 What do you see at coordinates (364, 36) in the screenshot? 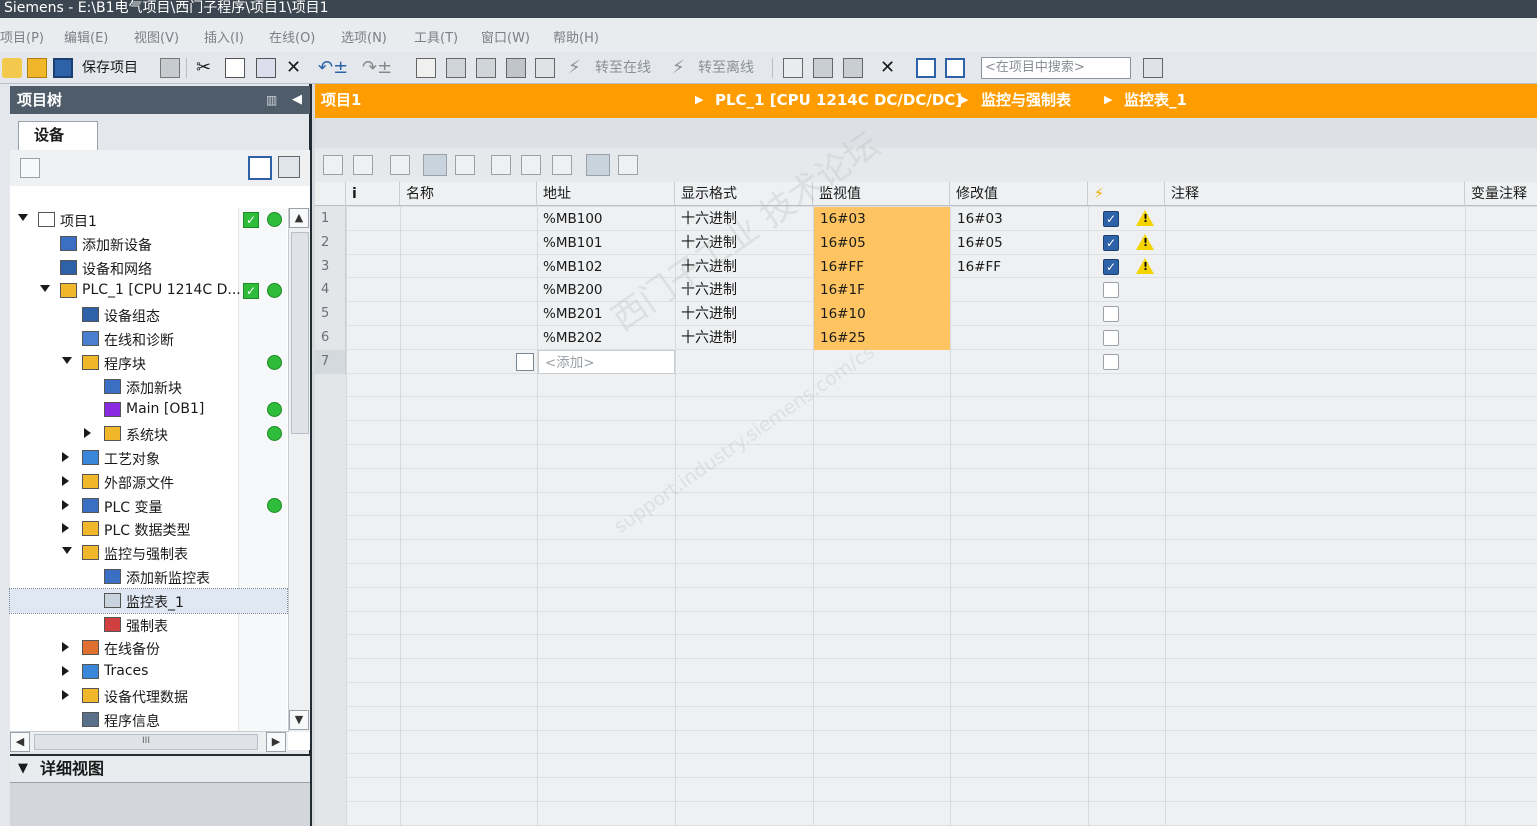
I see `menu-options: 选项(N)` at bounding box center [364, 36].